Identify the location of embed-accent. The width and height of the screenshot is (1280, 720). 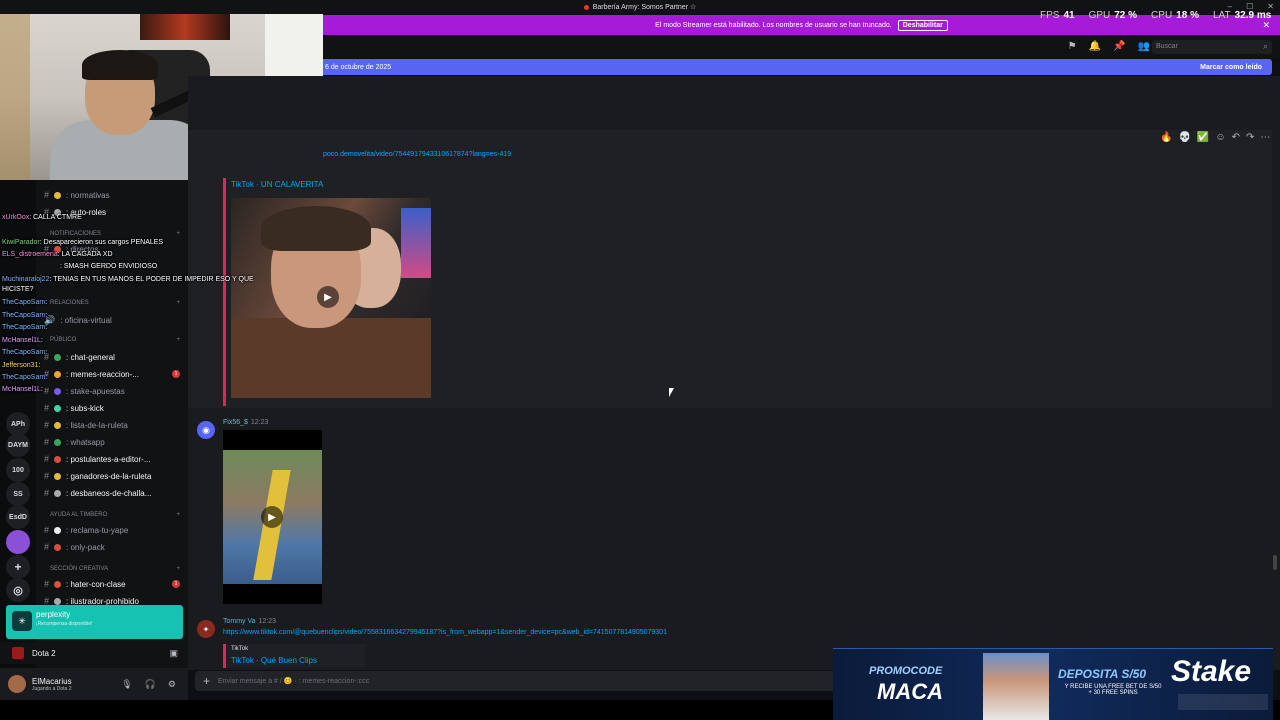
(224, 292).